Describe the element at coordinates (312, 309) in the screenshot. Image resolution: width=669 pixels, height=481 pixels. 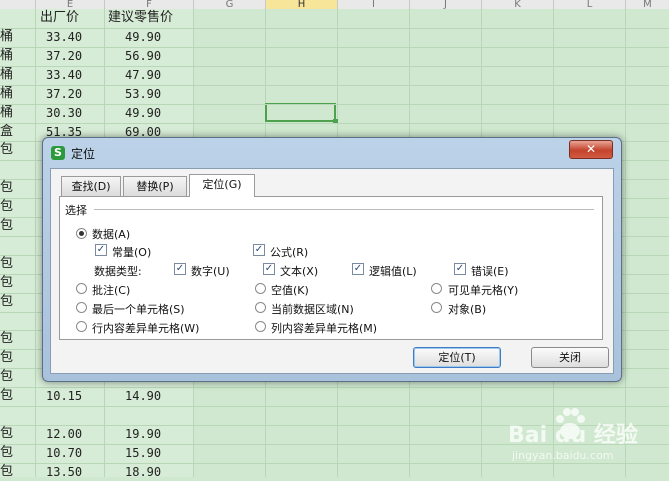
I see `current-region-radio-label: 当前数据区域(N)` at that location.